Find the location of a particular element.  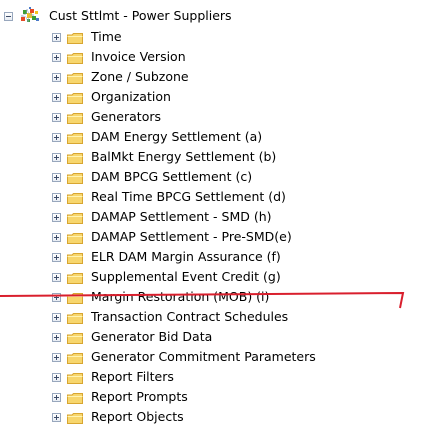

tree-item-label: ELR DAM Margin Assurance (f) is located at coordinates (186, 256).